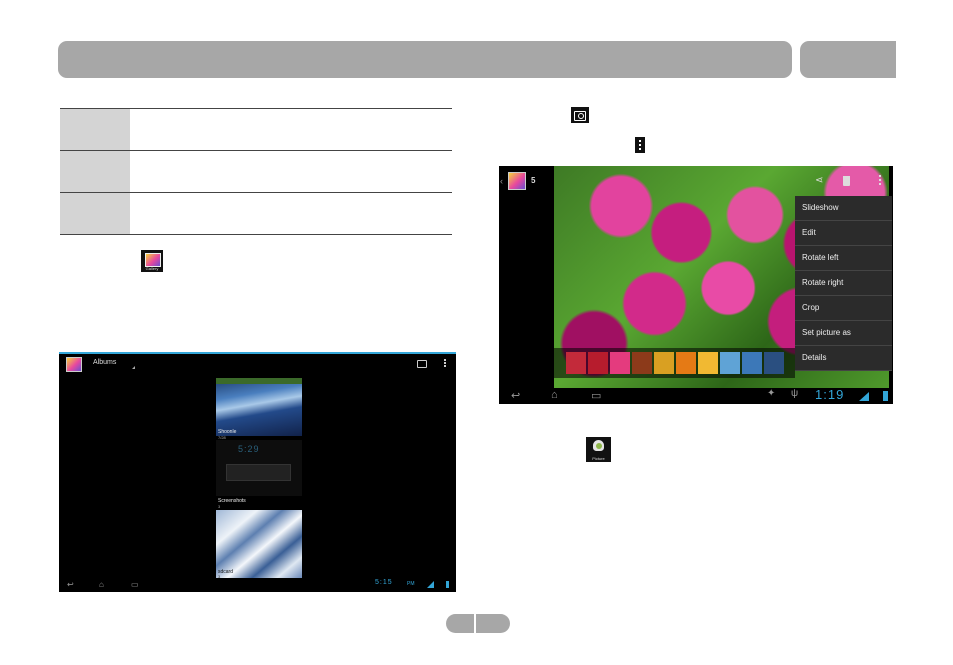 This screenshot has width=953, height=665. Describe the element at coordinates (384, 582) in the screenshot. I see `status-time: 5:15` at that location.